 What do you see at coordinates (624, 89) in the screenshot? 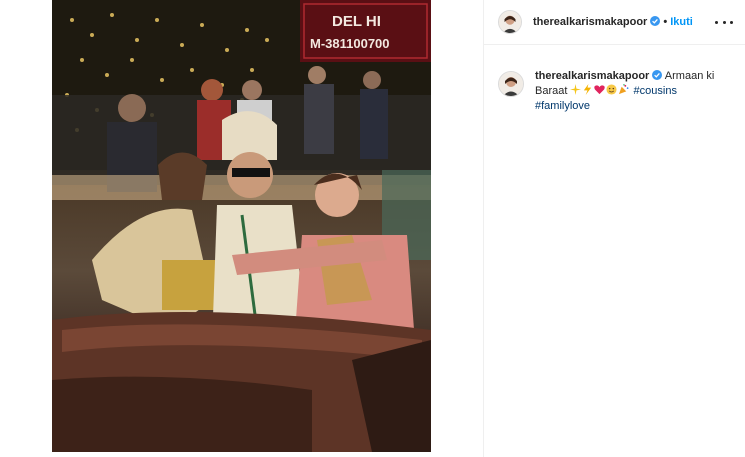
I see `party-popper-icon` at bounding box center [624, 89].